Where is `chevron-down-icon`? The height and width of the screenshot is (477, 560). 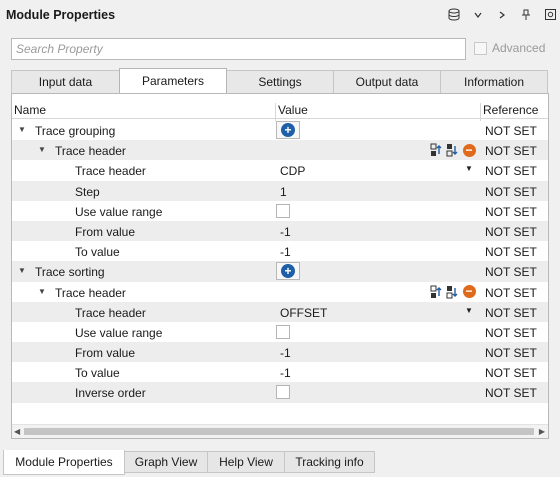
chevron-down-icon is located at coordinates (478, 16).